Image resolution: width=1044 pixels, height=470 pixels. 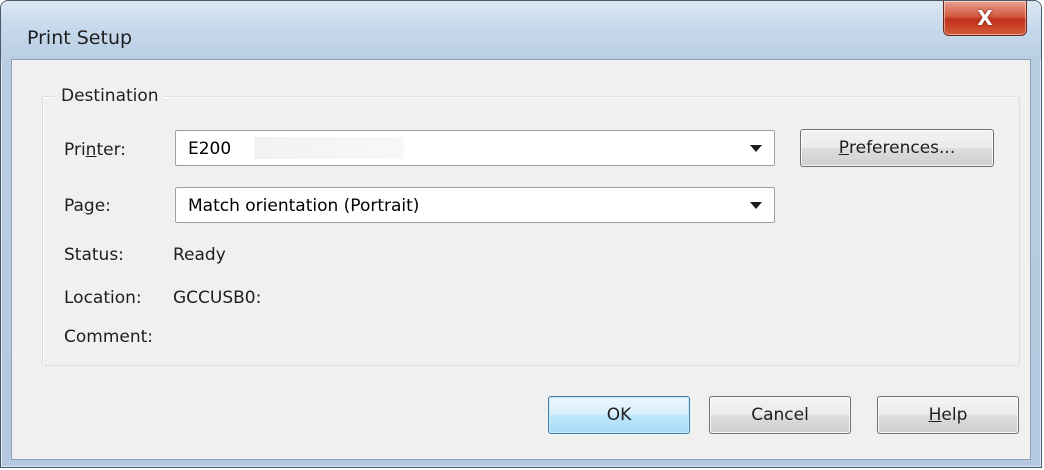 What do you see at coordinates (95, 150) in the screenshot?
I see `printer-label: Printer:` at bounding box center [95, 150].